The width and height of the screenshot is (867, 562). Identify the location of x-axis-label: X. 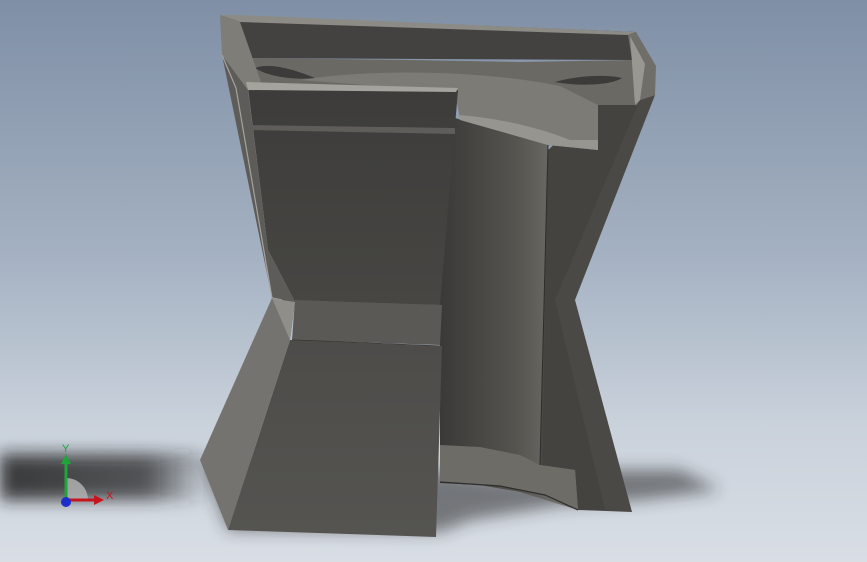
(110, 496).